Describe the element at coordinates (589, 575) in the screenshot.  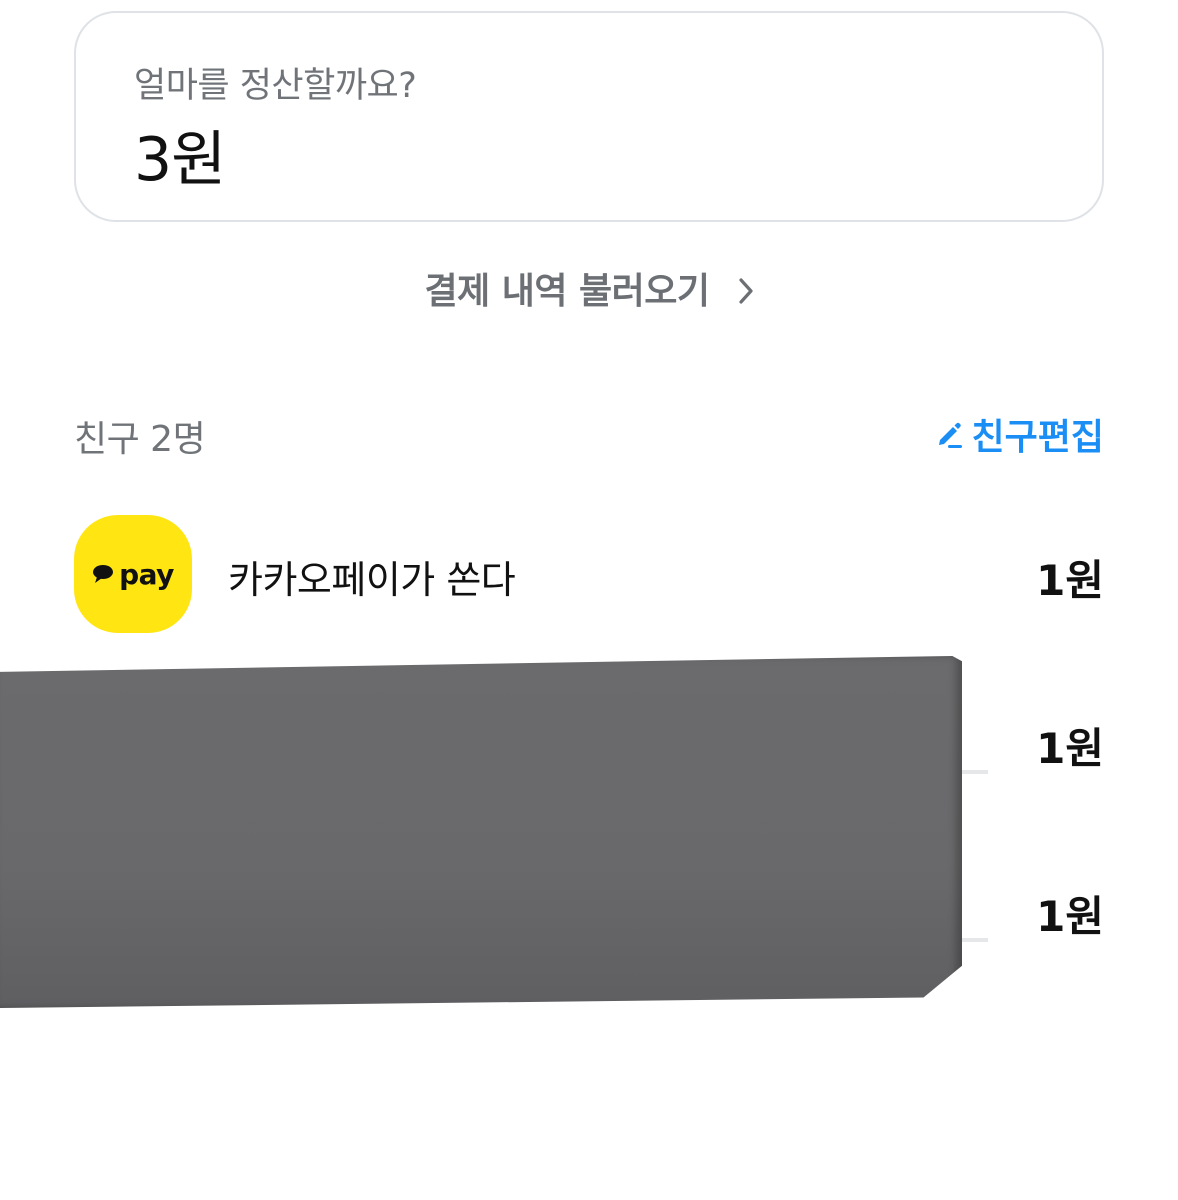
I see `friend-row-kakaopay: pay 카카오페이가 쏜다 1원` at that location.